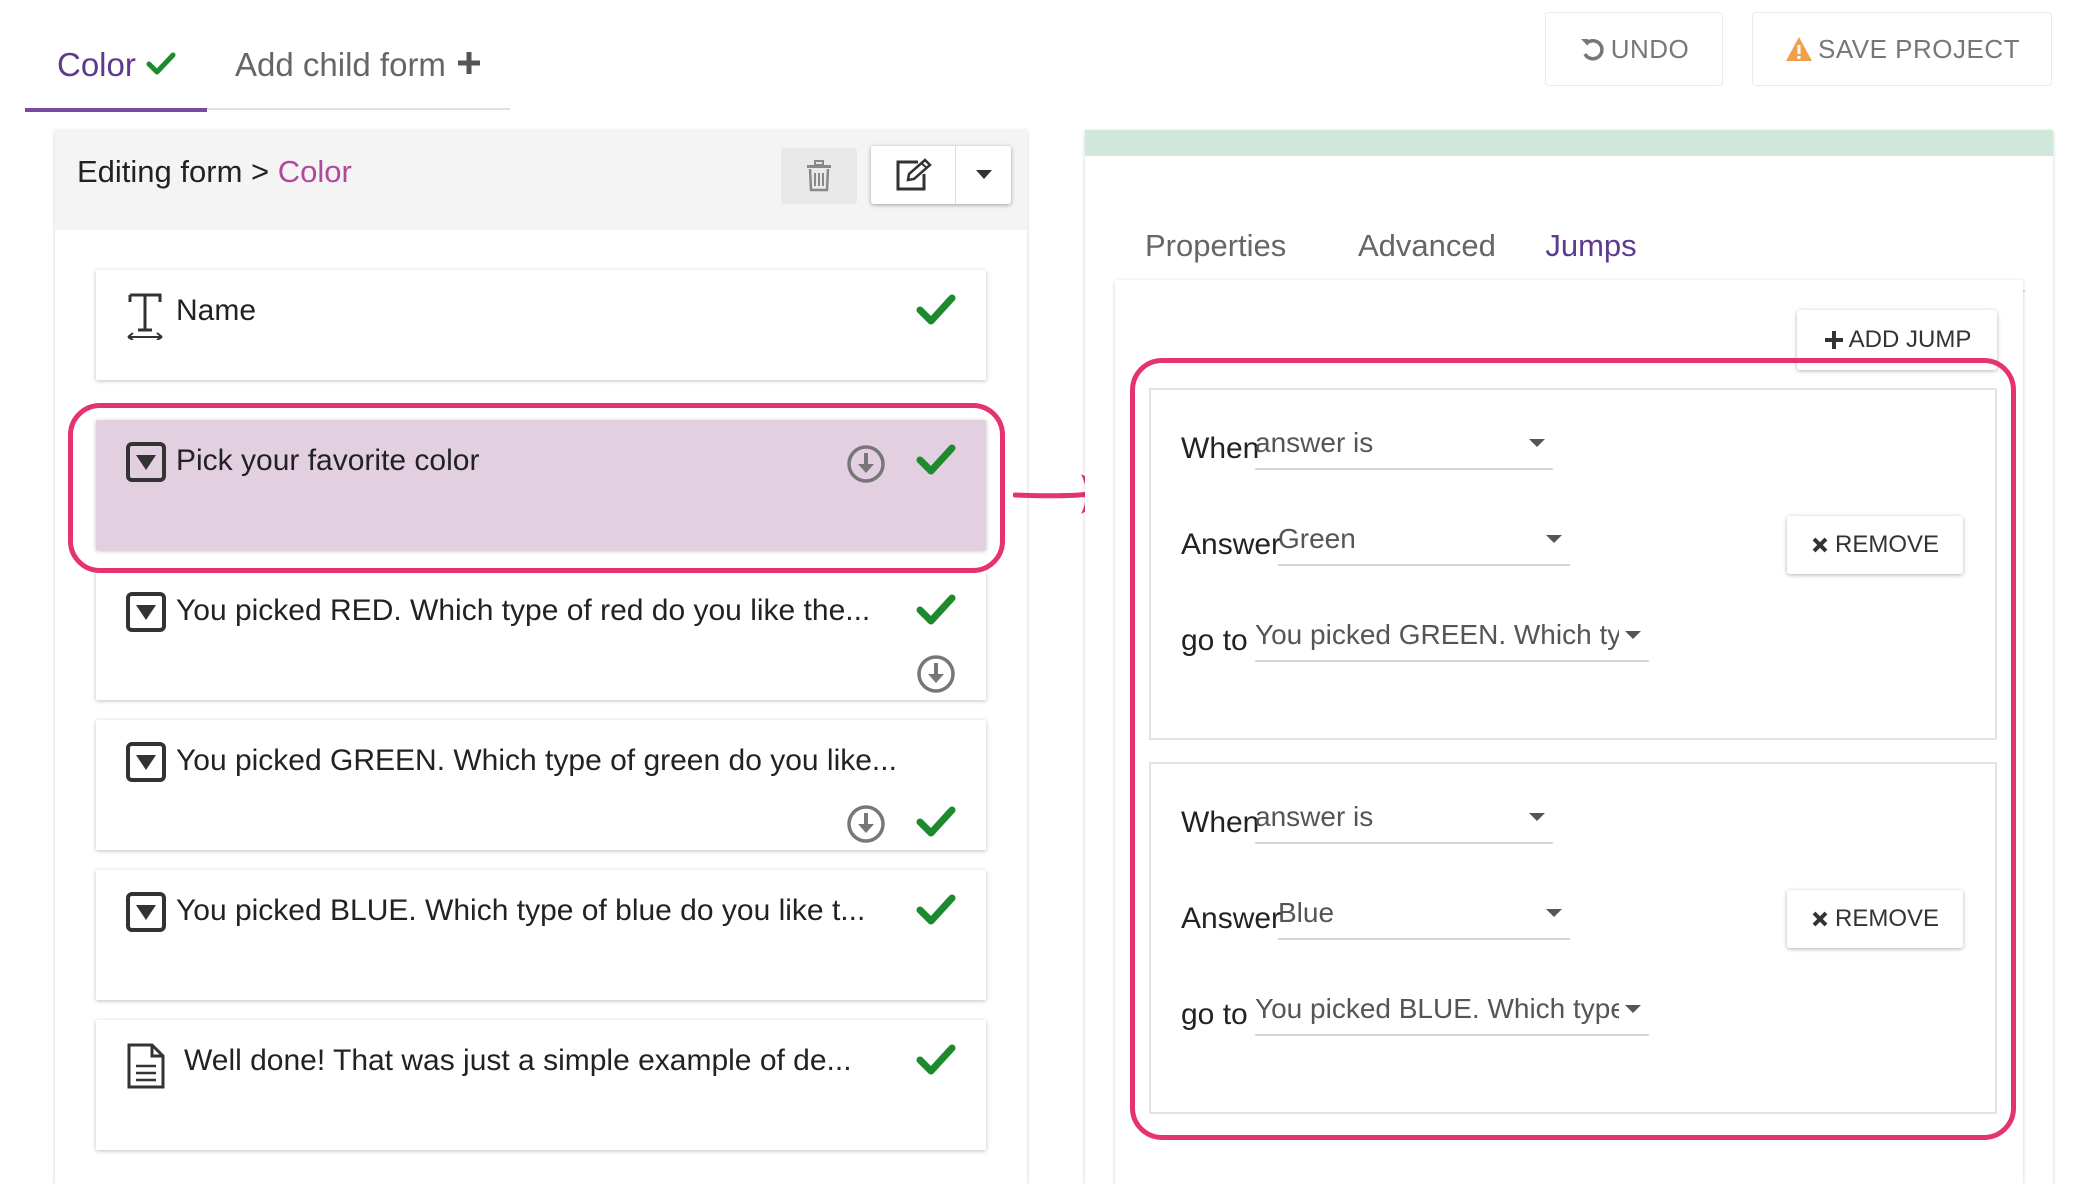 The image size is (2086, 1184). What do you see at coordinates (1569, 143) in the screenshot?
I see `status-bar` at bounding box center [1569, 143].